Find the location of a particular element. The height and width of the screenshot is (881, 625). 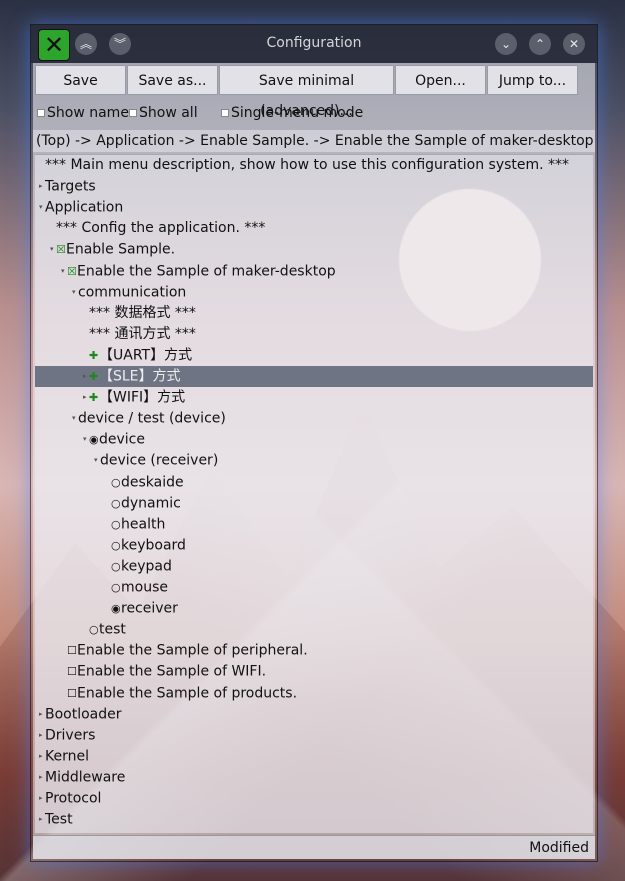

tree-item-label: Application is located at coordinates (84, 207).